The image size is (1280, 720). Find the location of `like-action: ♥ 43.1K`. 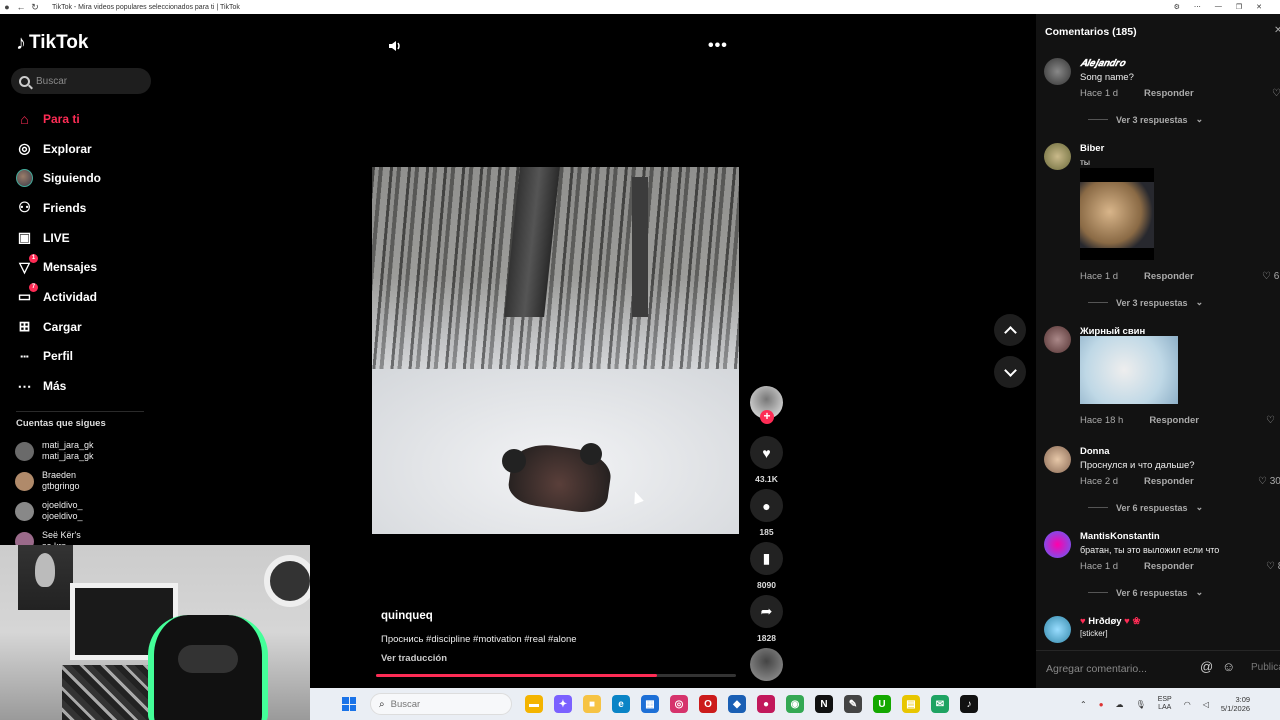

like-action: ♥ 43.1K is located at coordinates (766, 460).